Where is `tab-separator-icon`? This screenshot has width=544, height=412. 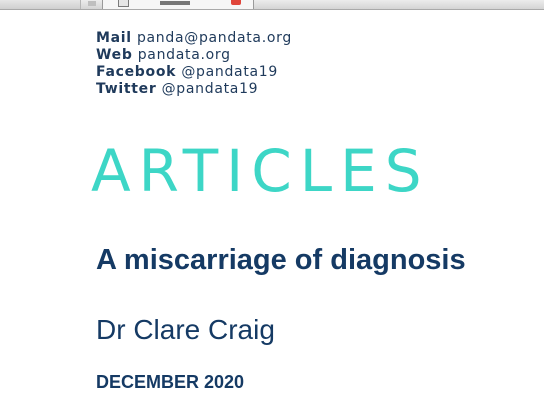 tab-separator-icon is located at coordinates (92, 3).